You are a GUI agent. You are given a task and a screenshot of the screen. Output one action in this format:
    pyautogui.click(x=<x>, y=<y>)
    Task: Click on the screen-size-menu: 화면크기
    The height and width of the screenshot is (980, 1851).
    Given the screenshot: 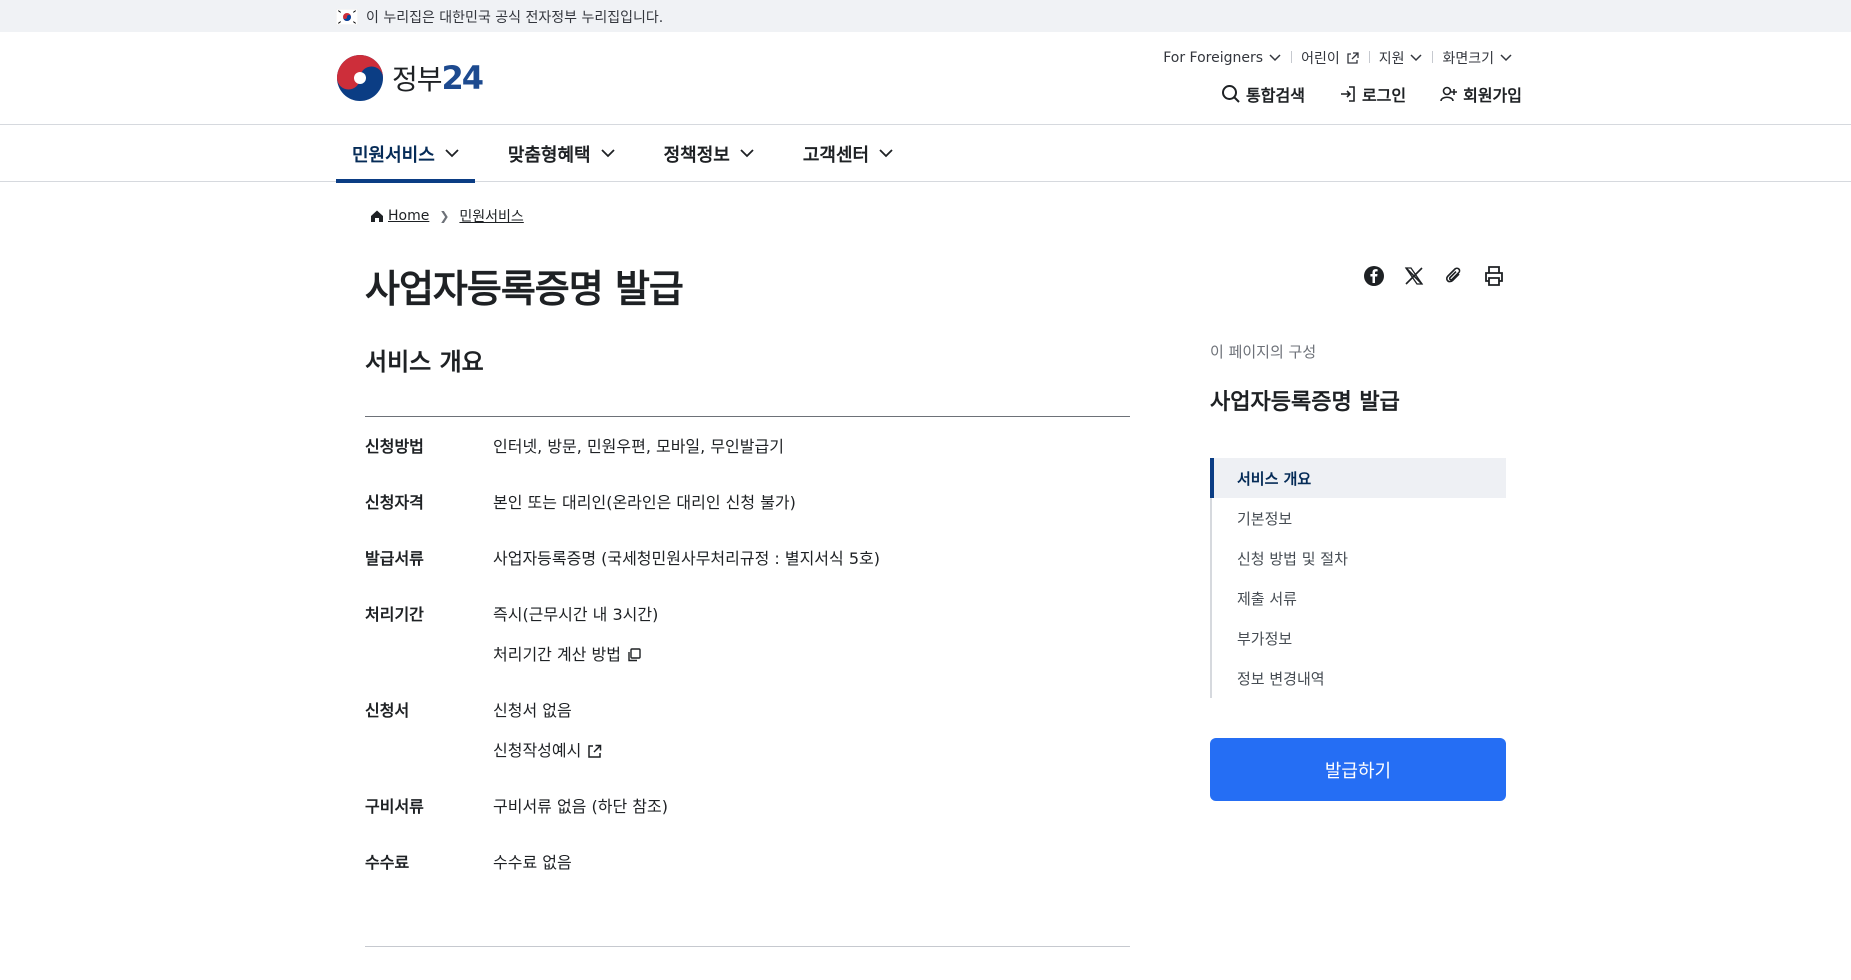 What is the action you would take?
    pyautogui.click(x=1477, y=58)
    